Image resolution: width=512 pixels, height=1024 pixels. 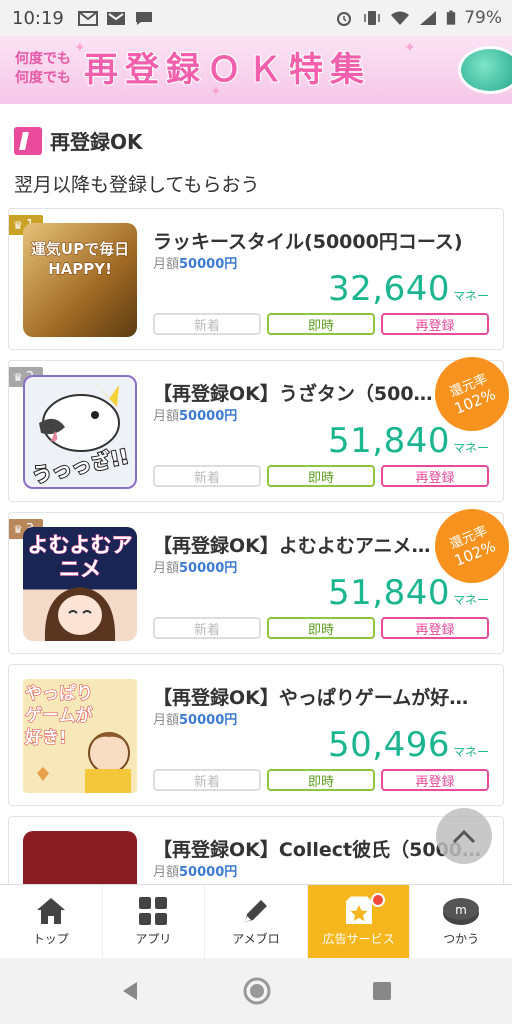 I want to click on thumbnail-text: 運気UPで毎日HAPPY!, so click(x=80, y=259).